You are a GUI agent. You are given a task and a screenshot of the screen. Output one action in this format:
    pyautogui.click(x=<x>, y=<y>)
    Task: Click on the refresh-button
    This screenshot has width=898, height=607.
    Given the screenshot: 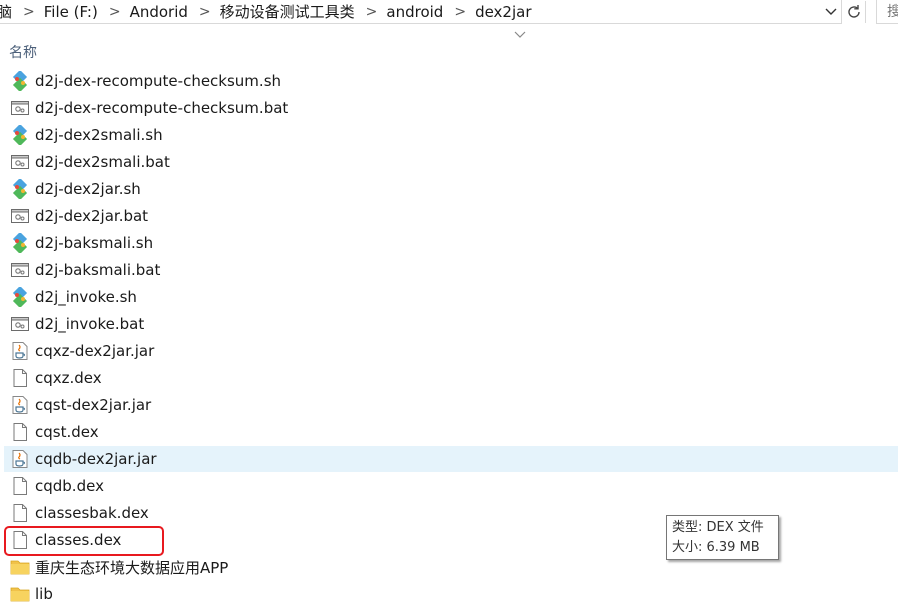 What is the action you would take?
    pyautogui.click(x=854, y=12)
    